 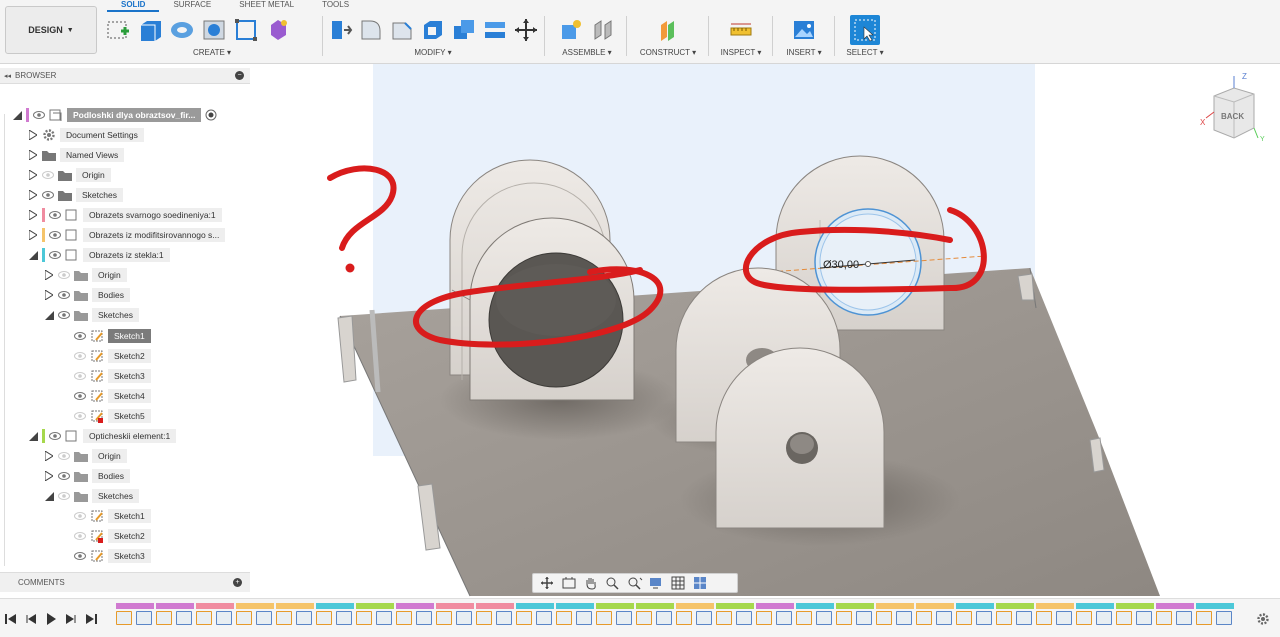 I want to click on step-back-icon, so click(x=31, y=619).